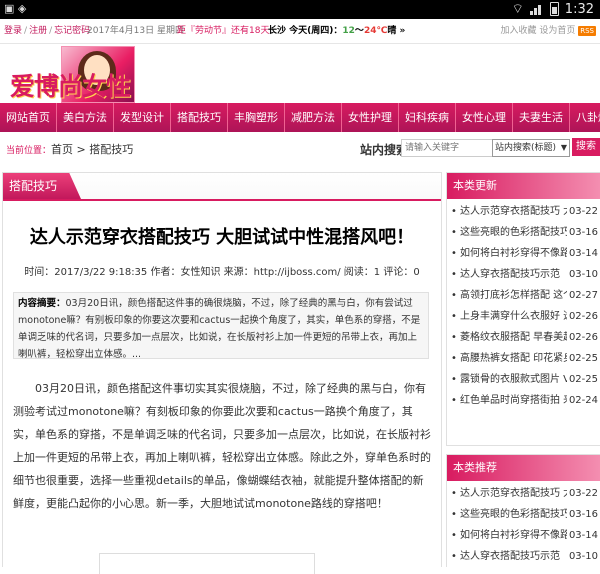 The width and height of the screenshot is (600, 574). What do you see at coordinates (518, 31) in the screenshot?
I see `add-favorite-link: 加入收藏` at bounding box center [518, 31].